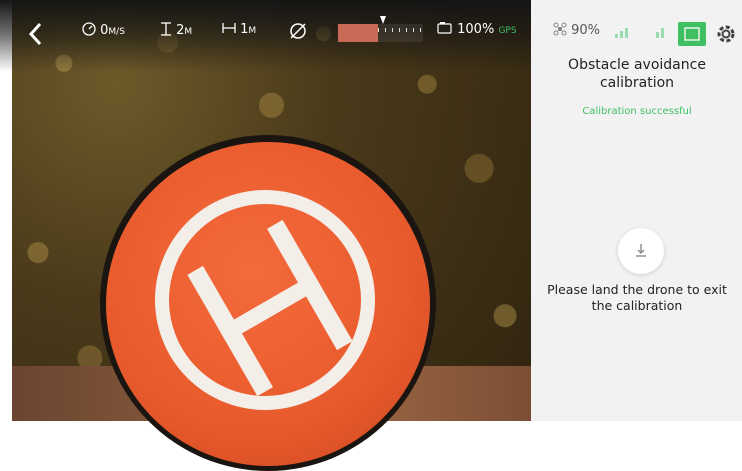 This screenshot has height=471, width=742. What do you see at coordinates (252, 31) in the screenshot?
I see `distance-unit: M` at bounding box center [252, 31].